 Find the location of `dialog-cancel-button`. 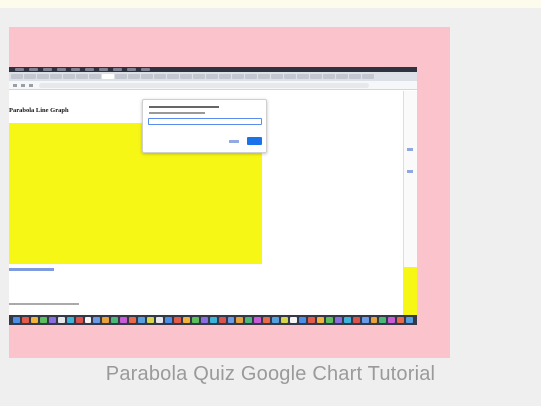

dialog-cancel-button is located at coordinates (234, 141).